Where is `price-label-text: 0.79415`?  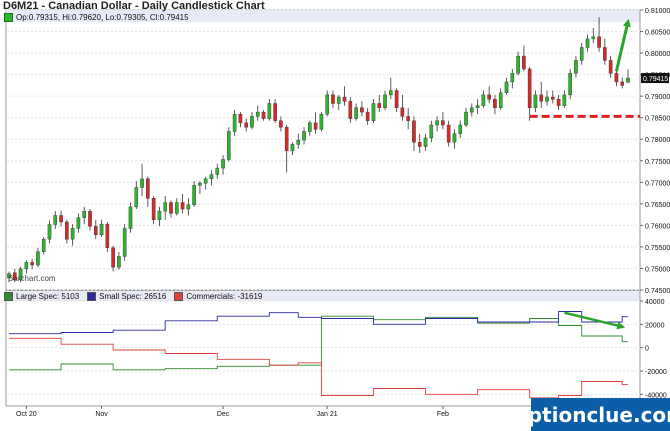
price-label-text: 0.79415 is located at coordinates (655, 79).